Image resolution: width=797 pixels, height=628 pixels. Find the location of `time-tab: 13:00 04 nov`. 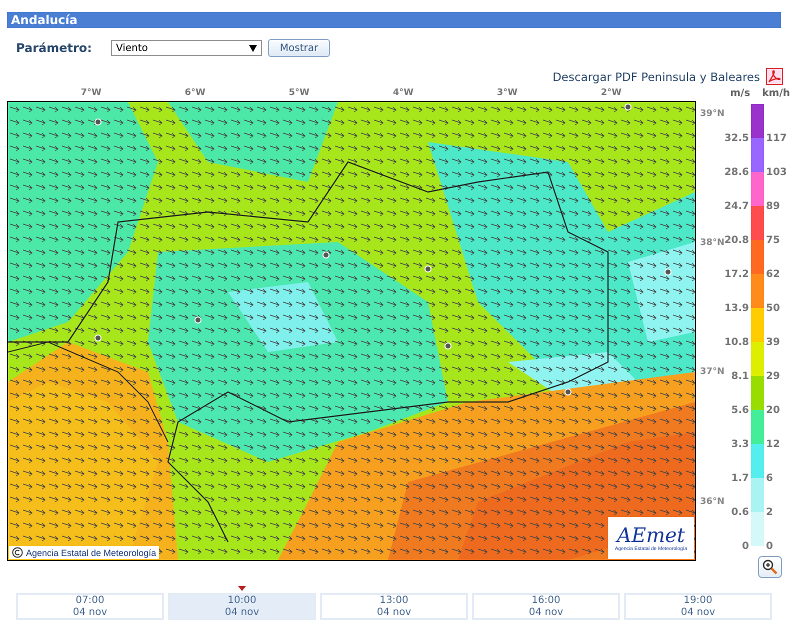

time-tab: 13:00 04 nov is located at coordinates (394, 606).